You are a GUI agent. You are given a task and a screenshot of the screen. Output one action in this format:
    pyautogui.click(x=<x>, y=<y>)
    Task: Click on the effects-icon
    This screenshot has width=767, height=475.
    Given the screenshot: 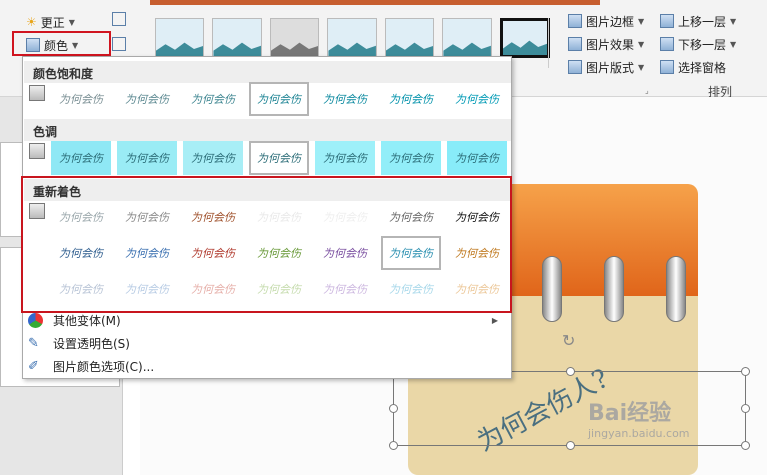 What is the action you would take?
    pyautogui.click(x=575, y=44)
    